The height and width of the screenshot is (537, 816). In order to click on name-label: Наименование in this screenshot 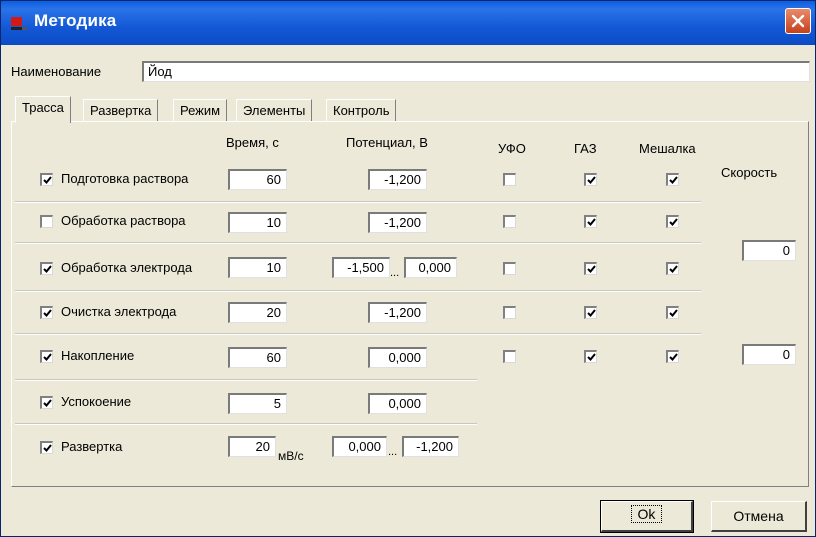, I will do `click(56, 71)`.